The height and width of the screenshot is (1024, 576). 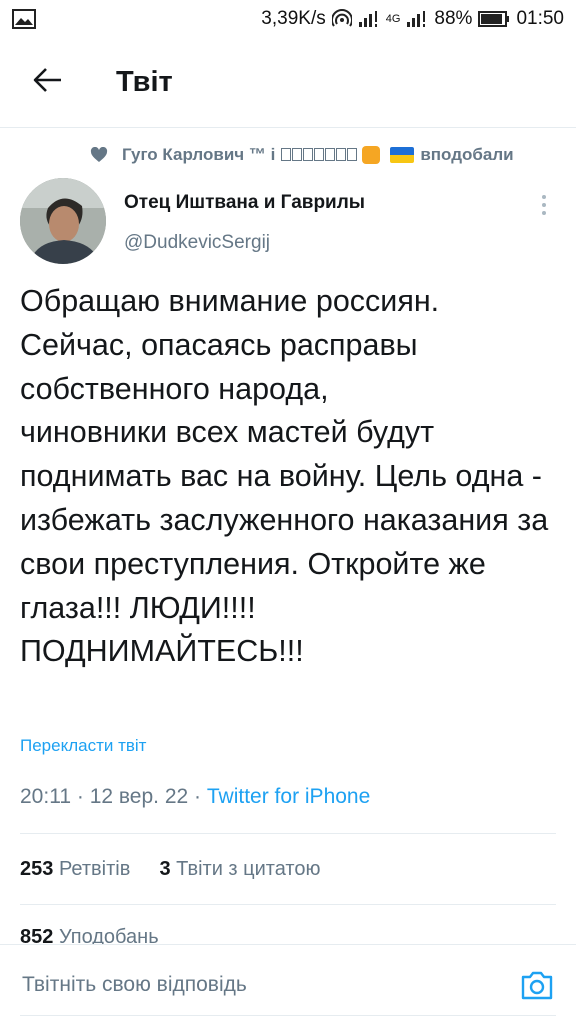 What do you see at coordinates (63, 221) in the screenshot?
I see `avatar` at bounding box center [63, 221].